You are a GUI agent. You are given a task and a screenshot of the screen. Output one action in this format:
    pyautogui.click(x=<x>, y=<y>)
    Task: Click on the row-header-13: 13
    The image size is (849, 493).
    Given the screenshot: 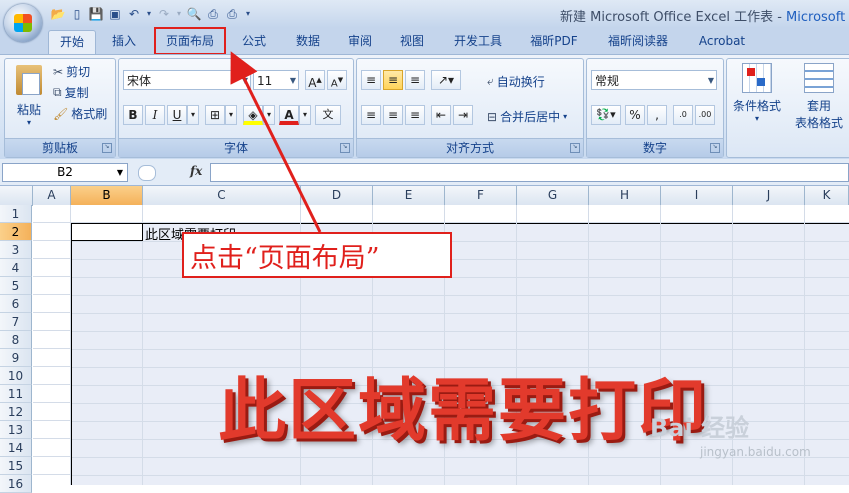 What is the action you would take?
    pyautogui.click(x=16, y=430)
    